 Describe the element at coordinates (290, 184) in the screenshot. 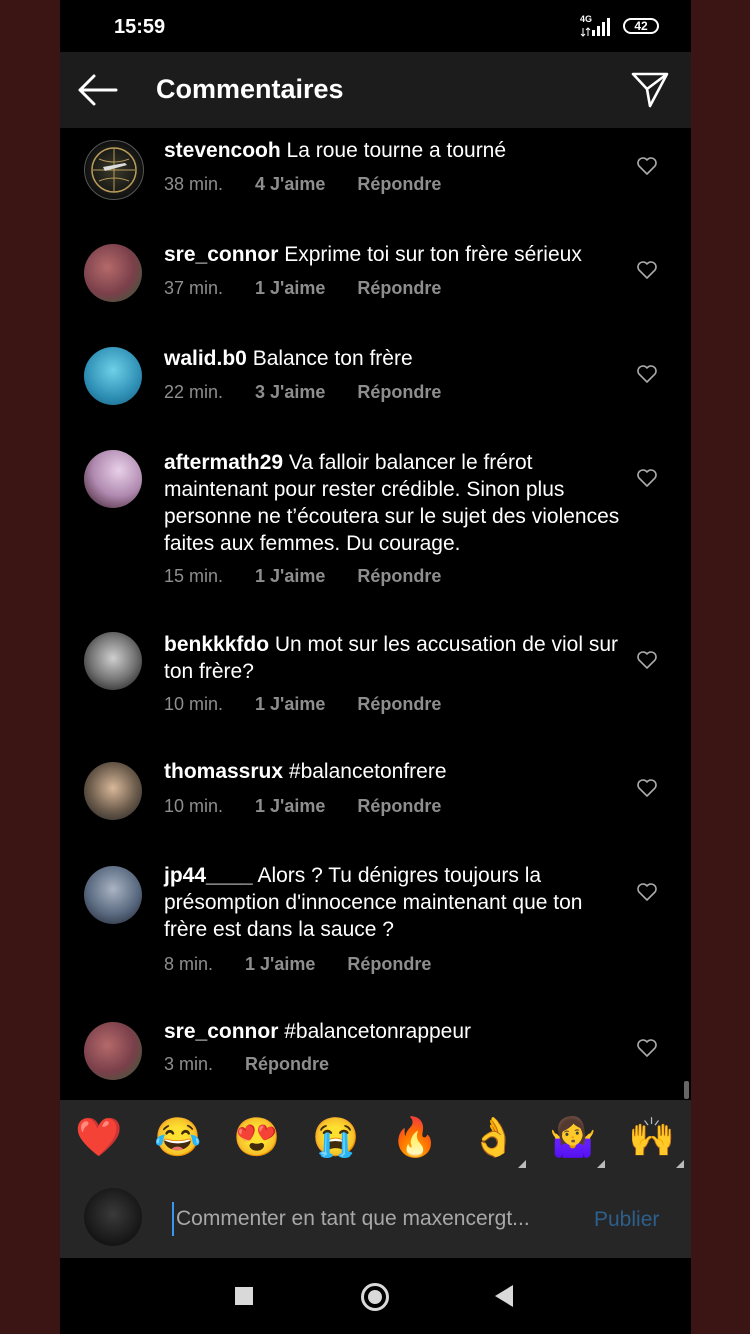

I see `likes-count: 4 J'aime` at that location.